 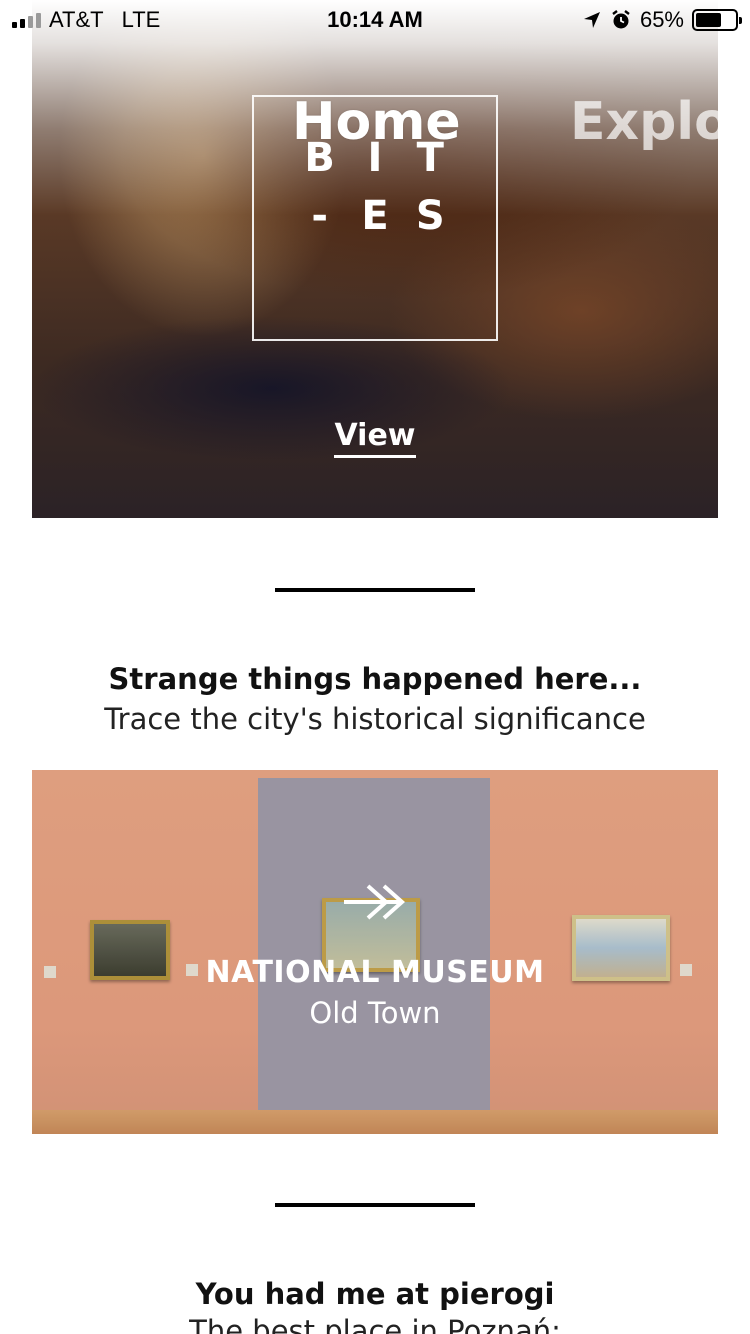 I want to click on signal-strength-icon, so click(x=26, y=20).